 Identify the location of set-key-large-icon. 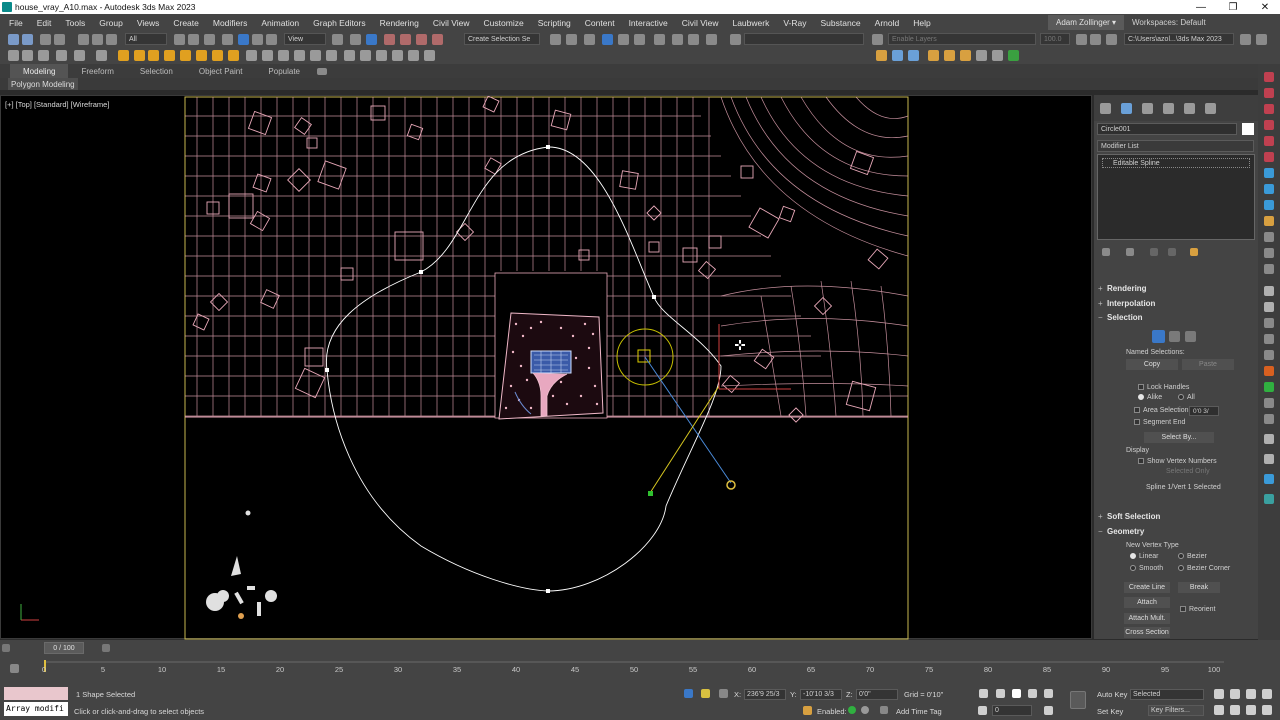
(1078, 700).